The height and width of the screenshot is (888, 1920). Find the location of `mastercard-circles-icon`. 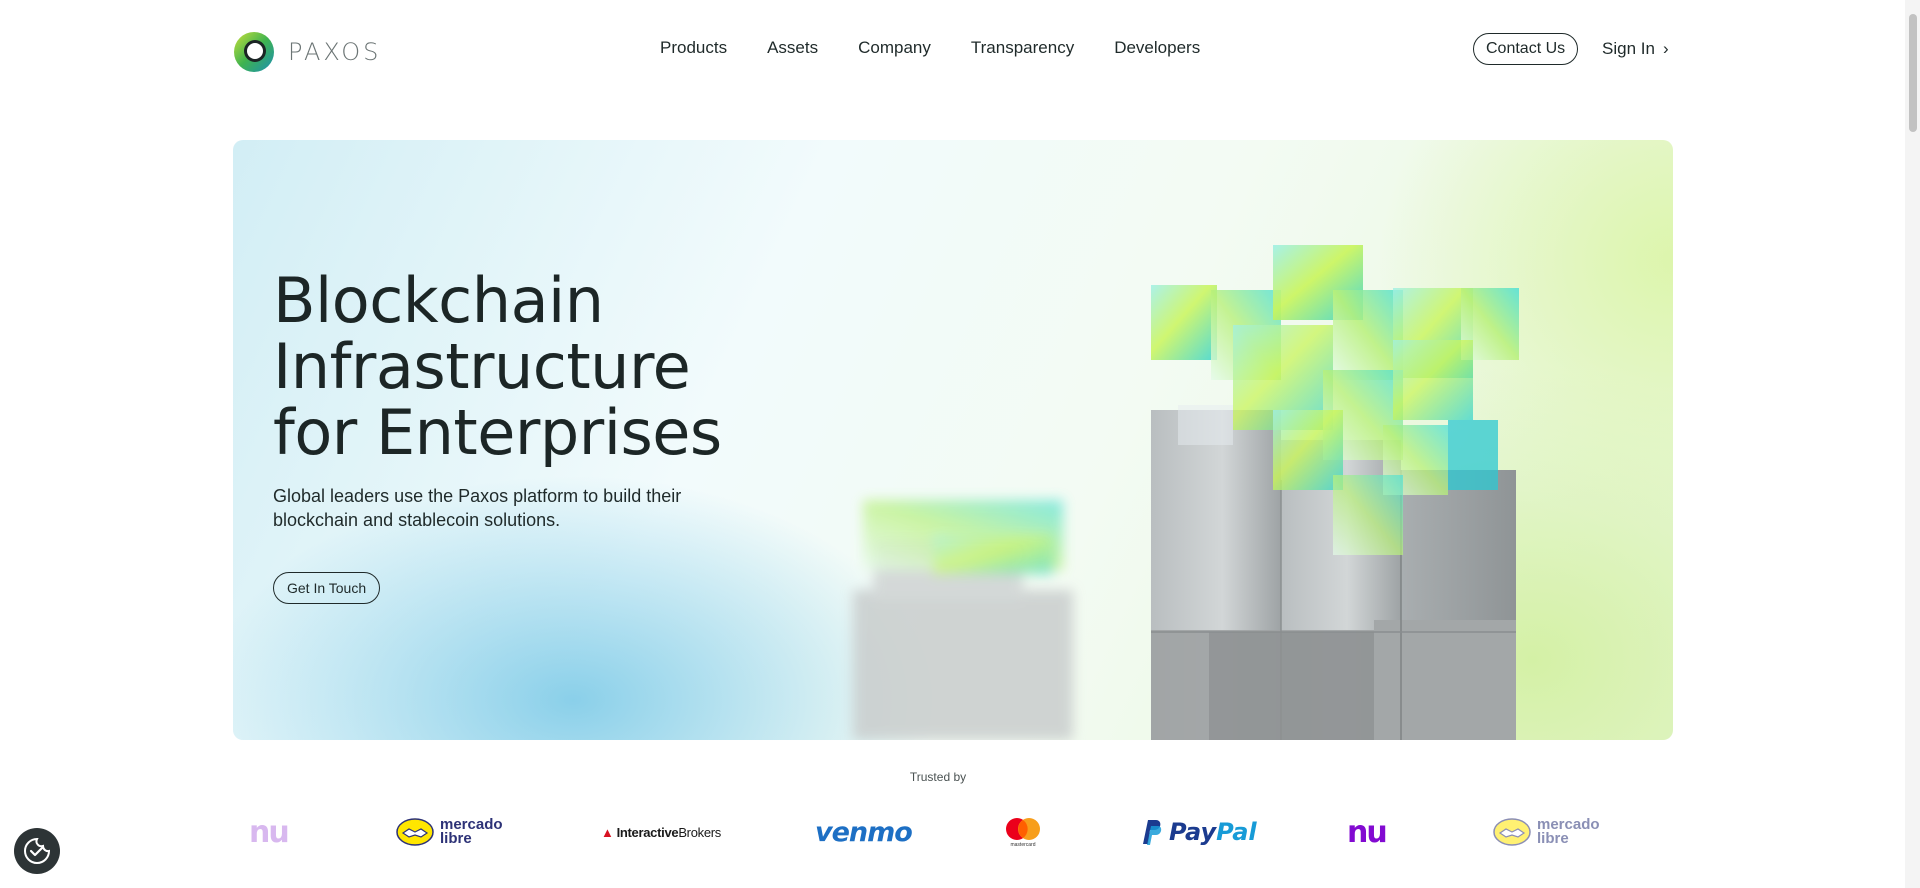

mastercard-circles-icon is located at coordinates (1023, 828).